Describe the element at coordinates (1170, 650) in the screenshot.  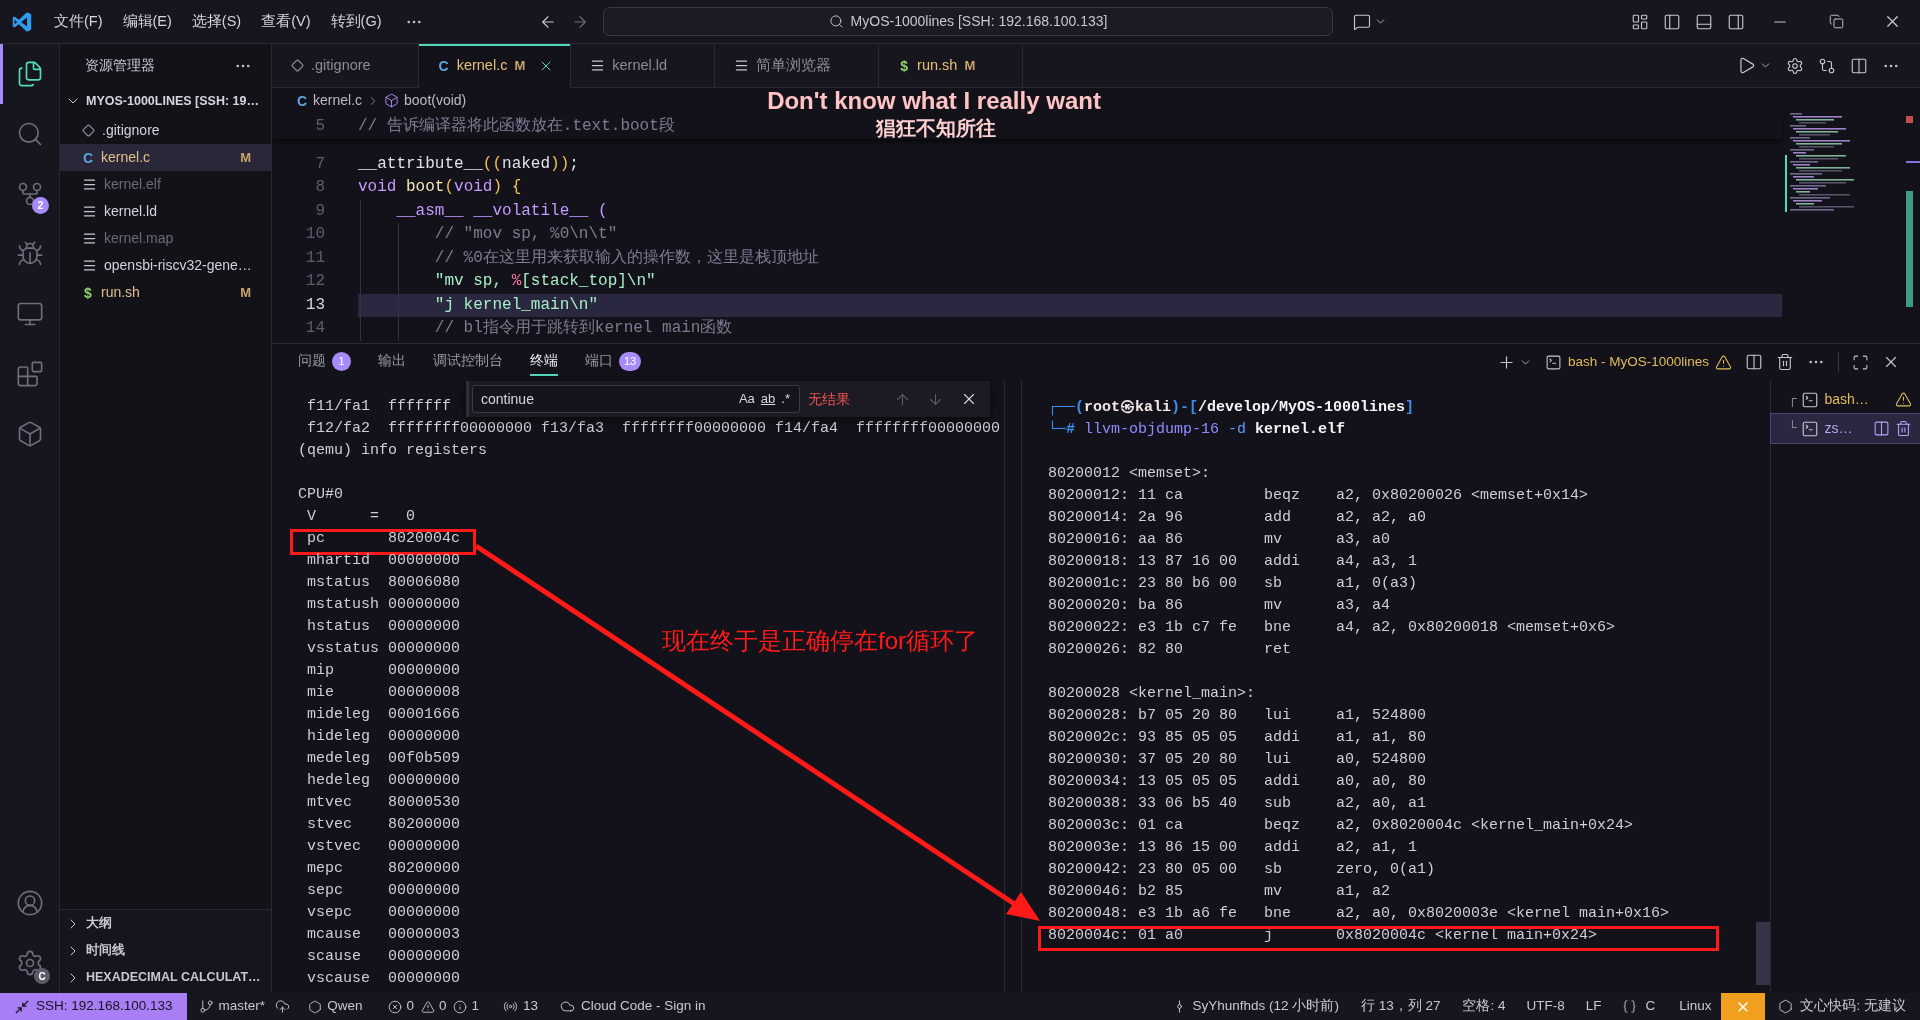
I see `terminal-line: 80200026: 82 80 ret` at that location.